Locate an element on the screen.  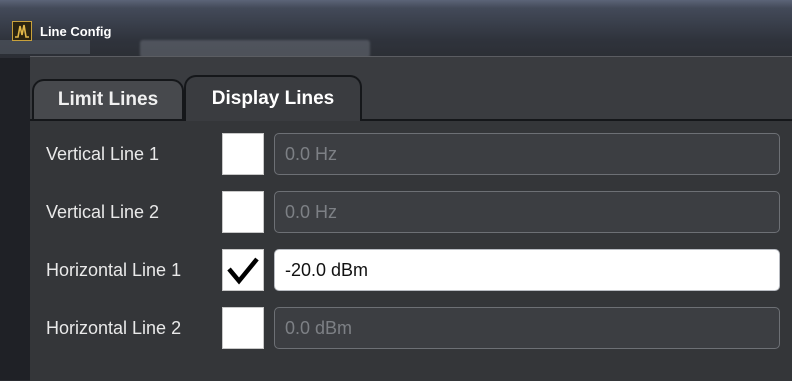
line-row: Horizontal Line 2 0.0 dBm is located at coordinates (411, 328).